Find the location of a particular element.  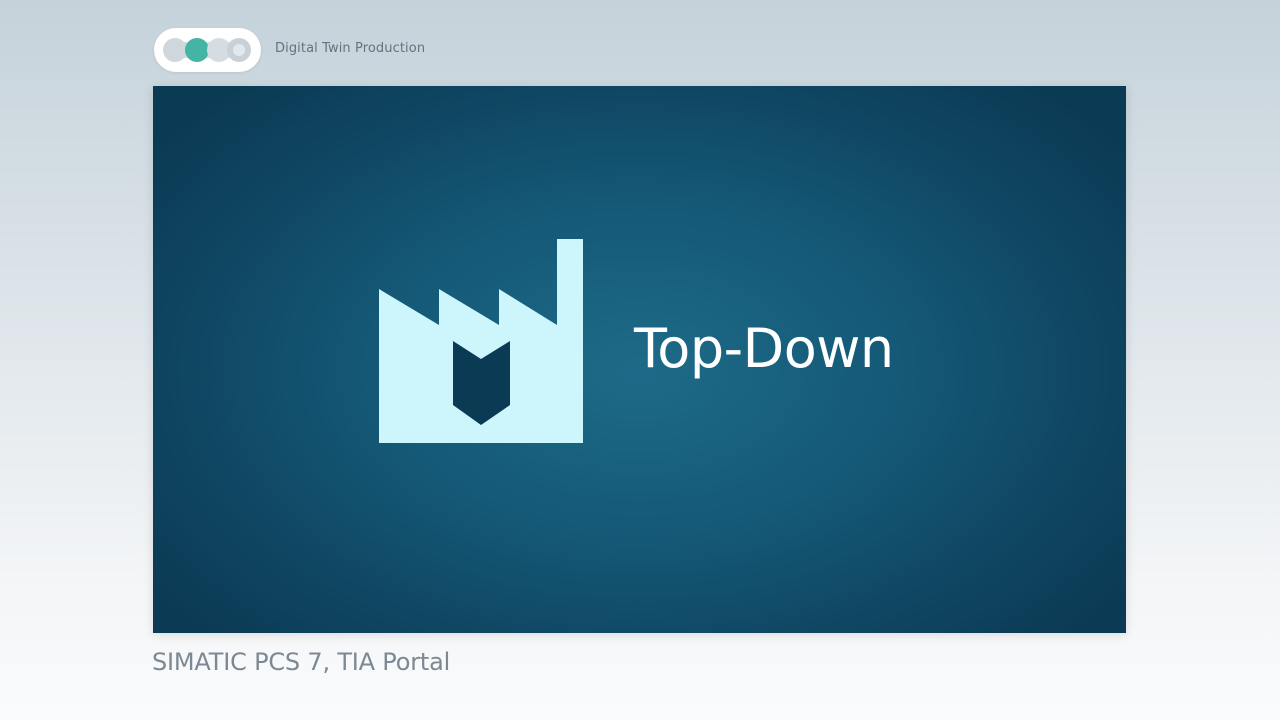

step-progress-indicator is located at coordinates (207, 50).